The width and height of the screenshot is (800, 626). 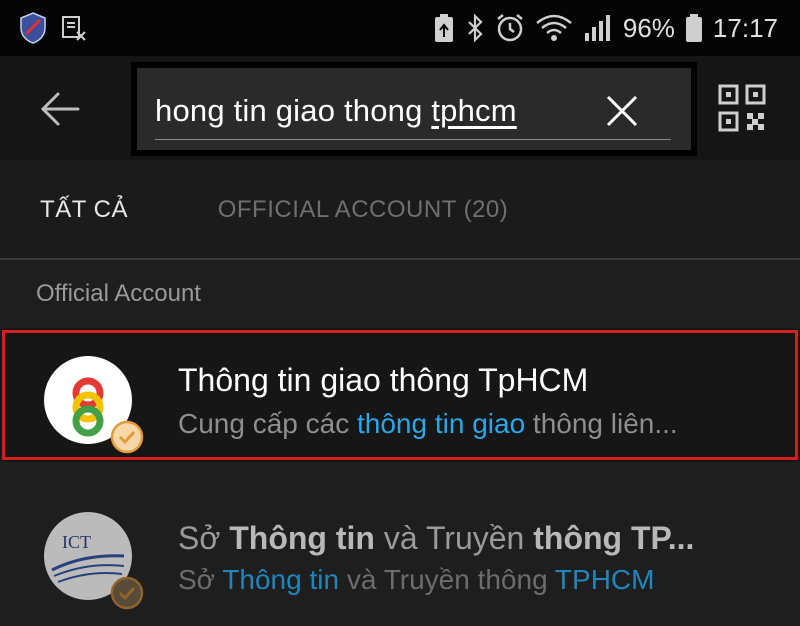 What do you see at coordinates (597, 28) in the screenshot?
I see `signal-icon` at bounding box center [597, 28].